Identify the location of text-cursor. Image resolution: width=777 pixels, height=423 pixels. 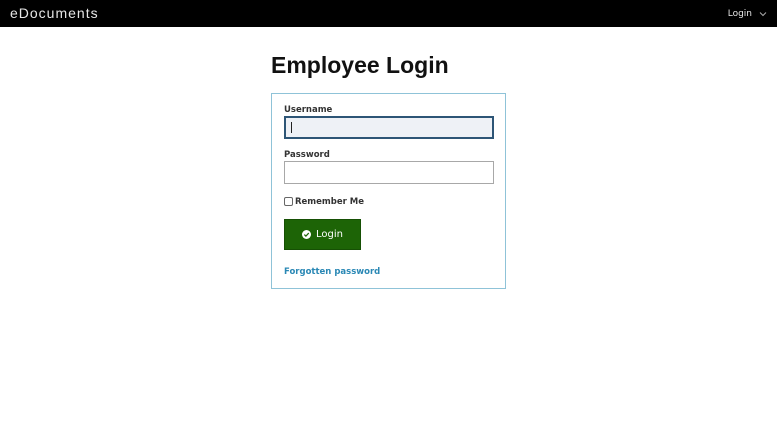
(291, 127).